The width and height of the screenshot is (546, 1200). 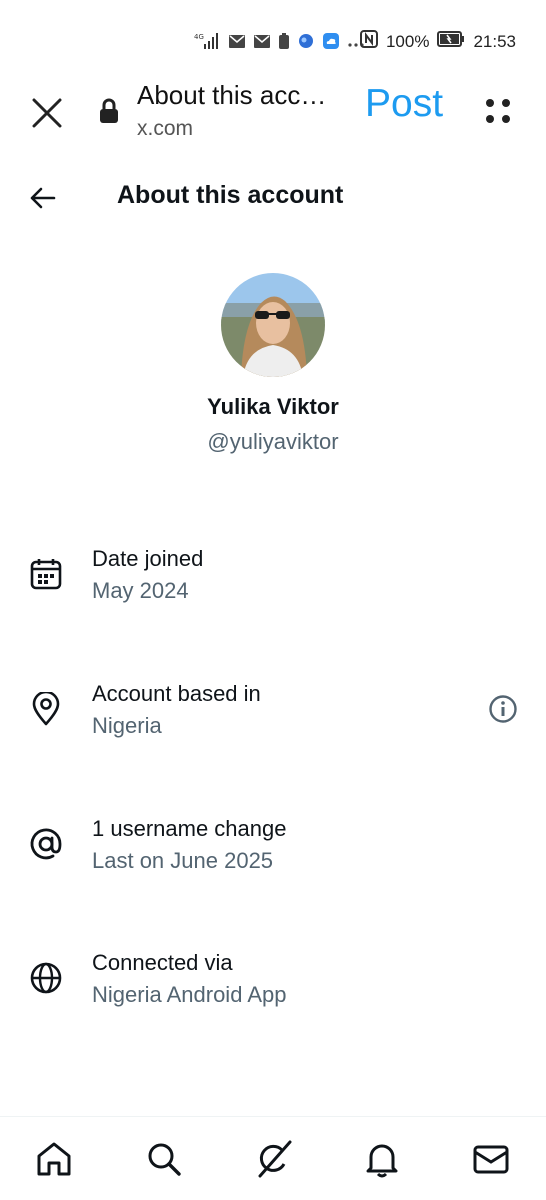 I want to click on avatar, so click(x=273, y=325).